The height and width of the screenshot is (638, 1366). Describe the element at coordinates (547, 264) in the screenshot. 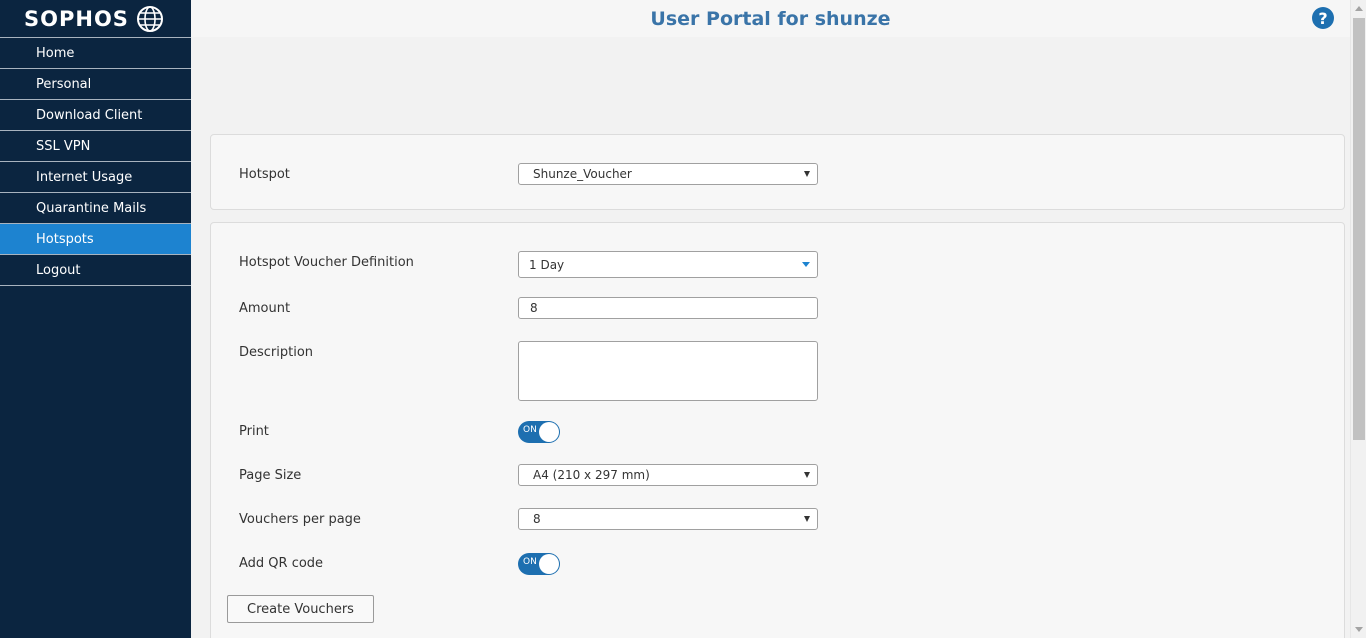

I see `voucher-definition-value: 1 Day` at that location.